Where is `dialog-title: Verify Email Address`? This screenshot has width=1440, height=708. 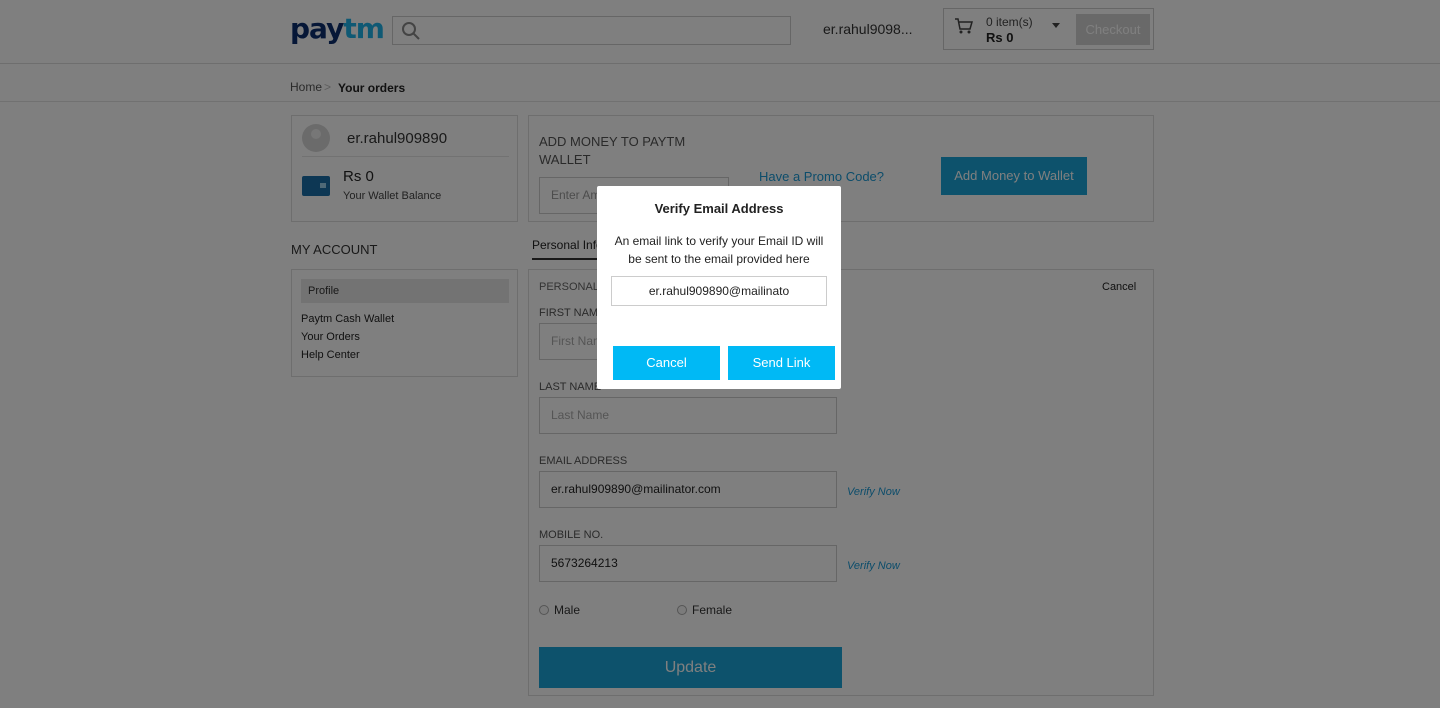 dialog-title: Verify Email Address is located at coordinates (719, 208).